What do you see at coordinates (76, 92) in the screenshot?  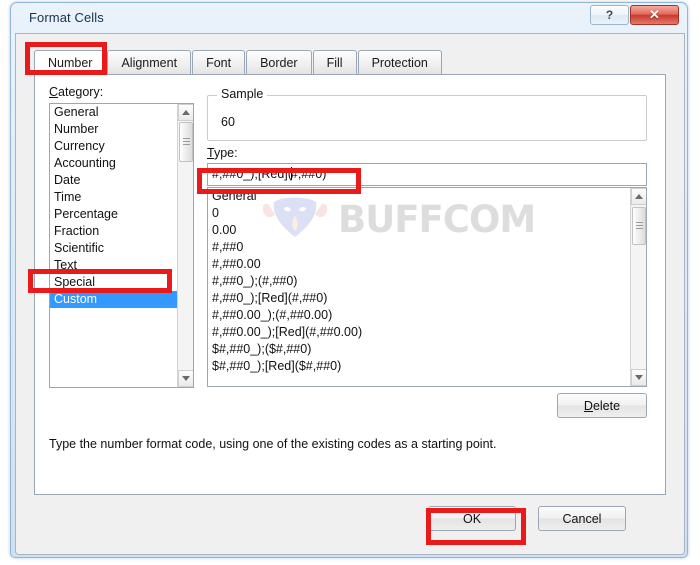 I see `category-label: Category:` at bounding box center [76, 92].